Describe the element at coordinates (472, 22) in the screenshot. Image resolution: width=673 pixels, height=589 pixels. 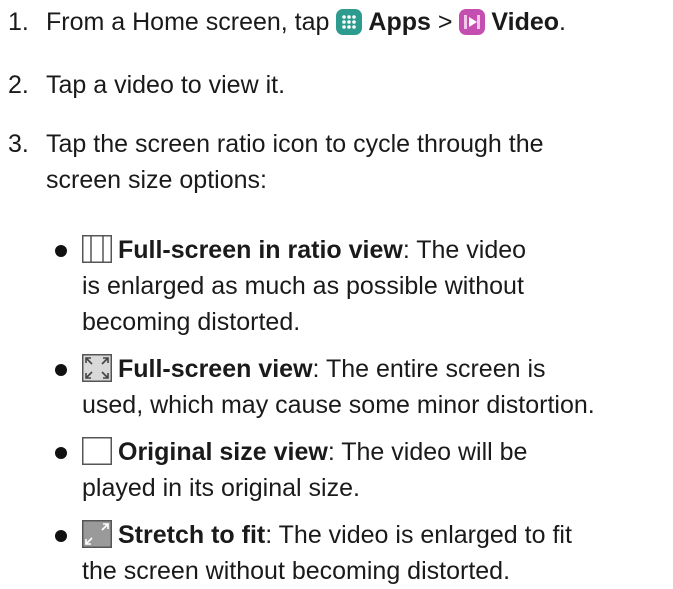
I see `video-icon` at that location.